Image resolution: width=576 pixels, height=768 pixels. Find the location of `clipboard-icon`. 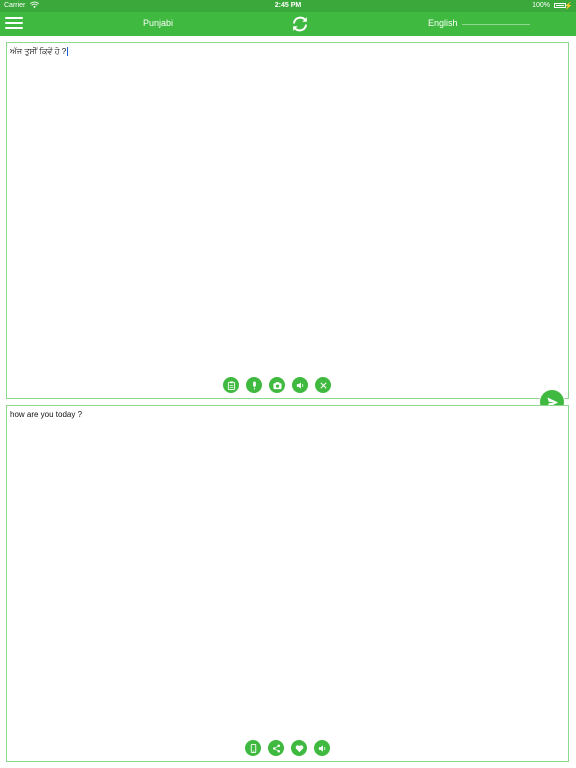

clipboard-icon is located at coordinates (231, 385).